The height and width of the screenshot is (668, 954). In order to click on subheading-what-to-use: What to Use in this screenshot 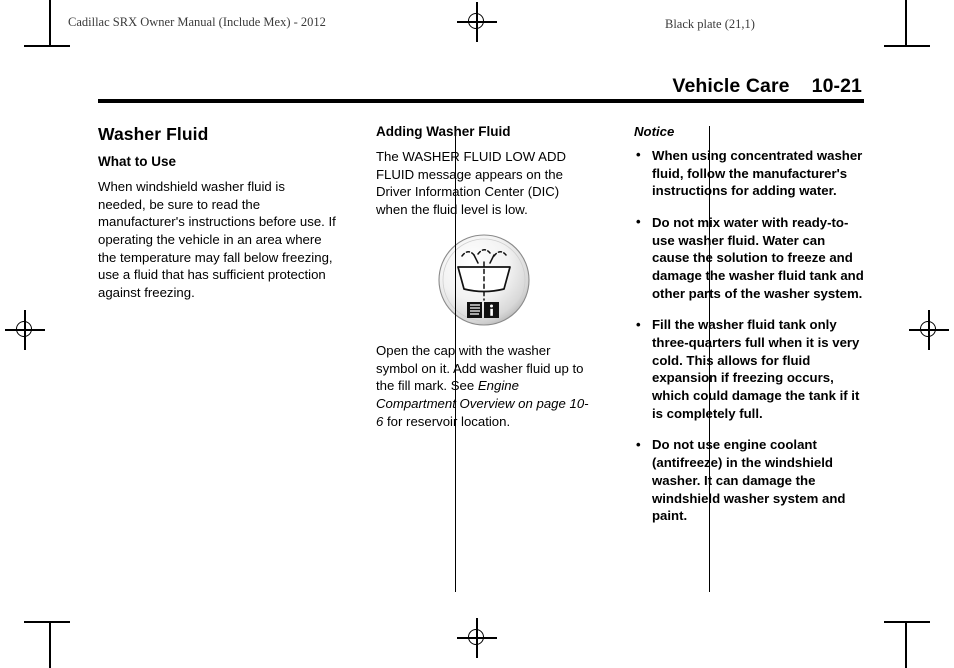, I will do `click(137, 162)`.